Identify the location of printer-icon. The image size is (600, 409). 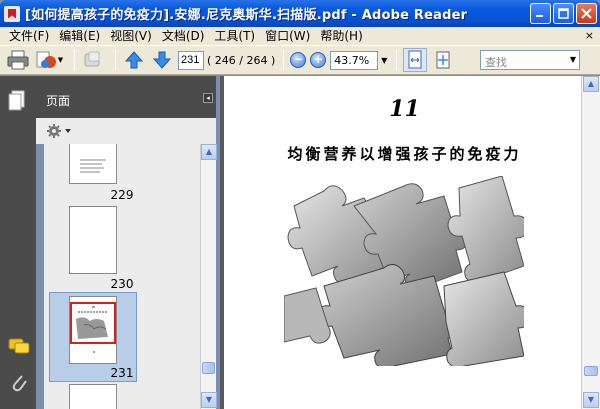
(18, 60).